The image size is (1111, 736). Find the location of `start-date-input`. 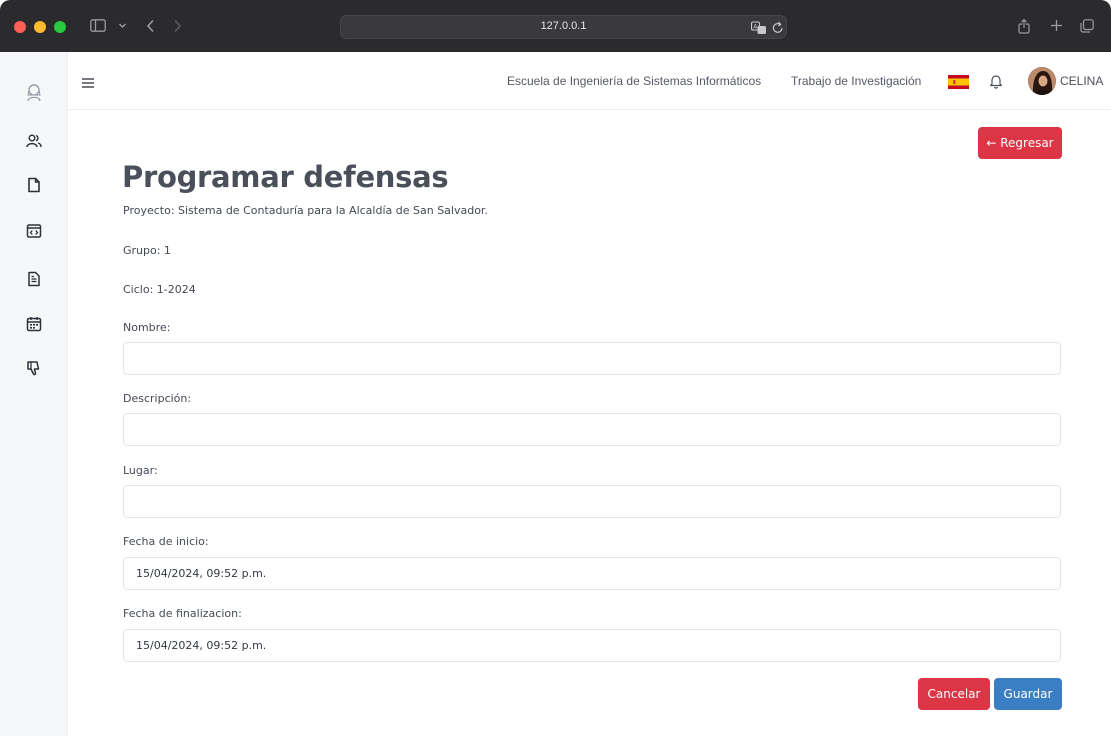

start-date-input is located at coordinates (592, 573).